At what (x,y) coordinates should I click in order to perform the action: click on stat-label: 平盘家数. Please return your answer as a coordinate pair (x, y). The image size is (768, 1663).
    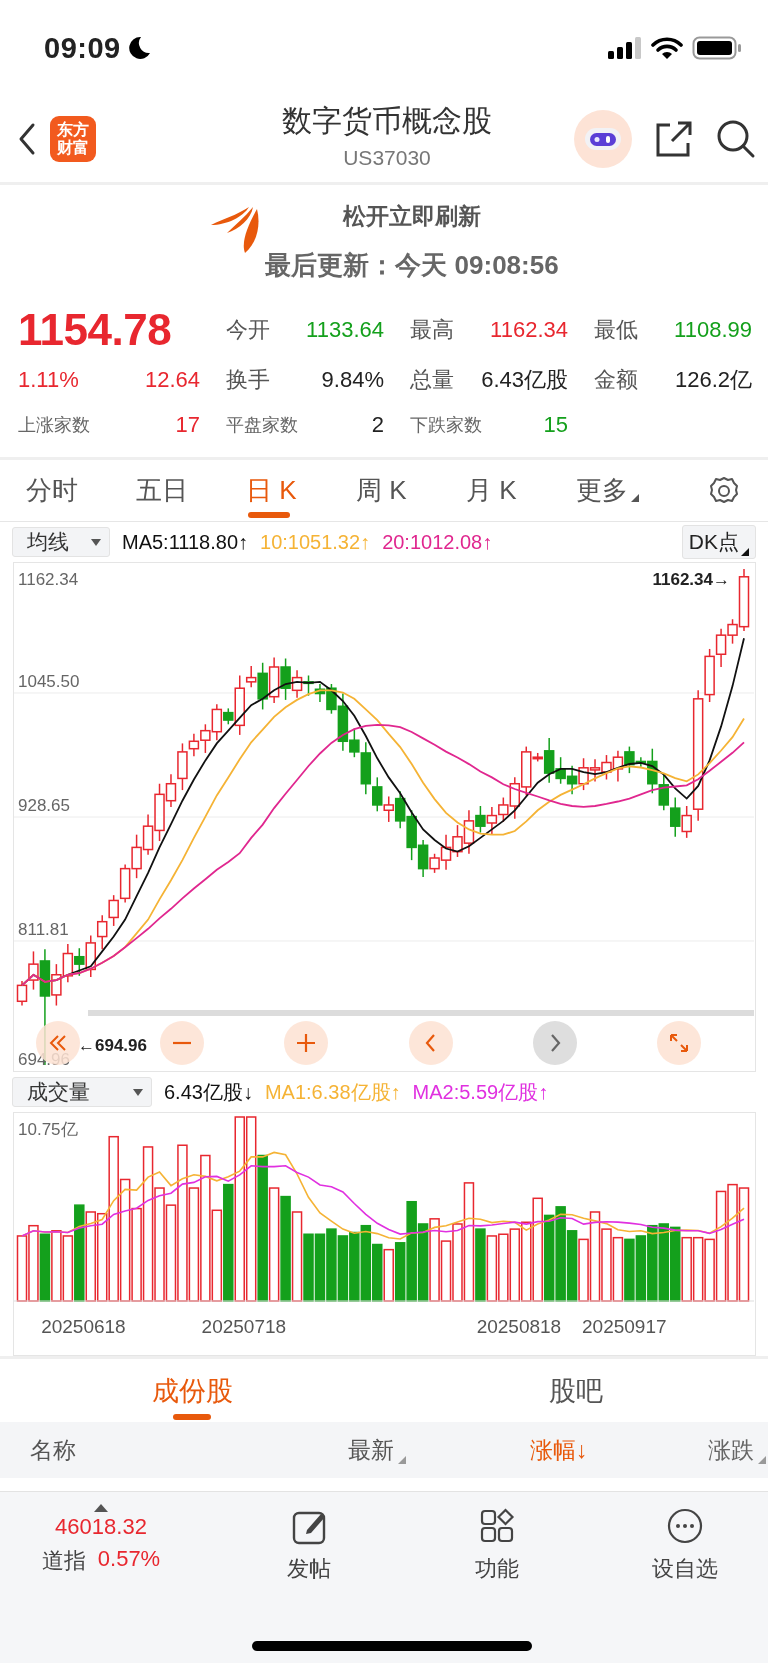
    Looking at the image, I should click on (262, 425).